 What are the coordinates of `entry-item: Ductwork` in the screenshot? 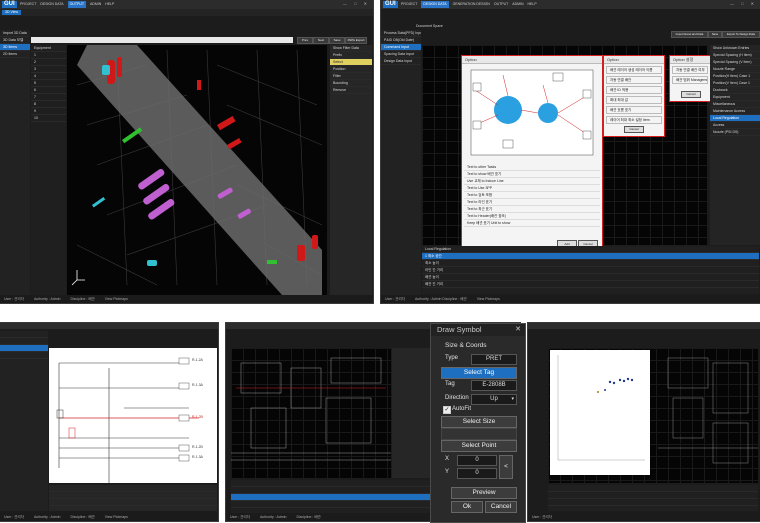 It's located at (735, 90).